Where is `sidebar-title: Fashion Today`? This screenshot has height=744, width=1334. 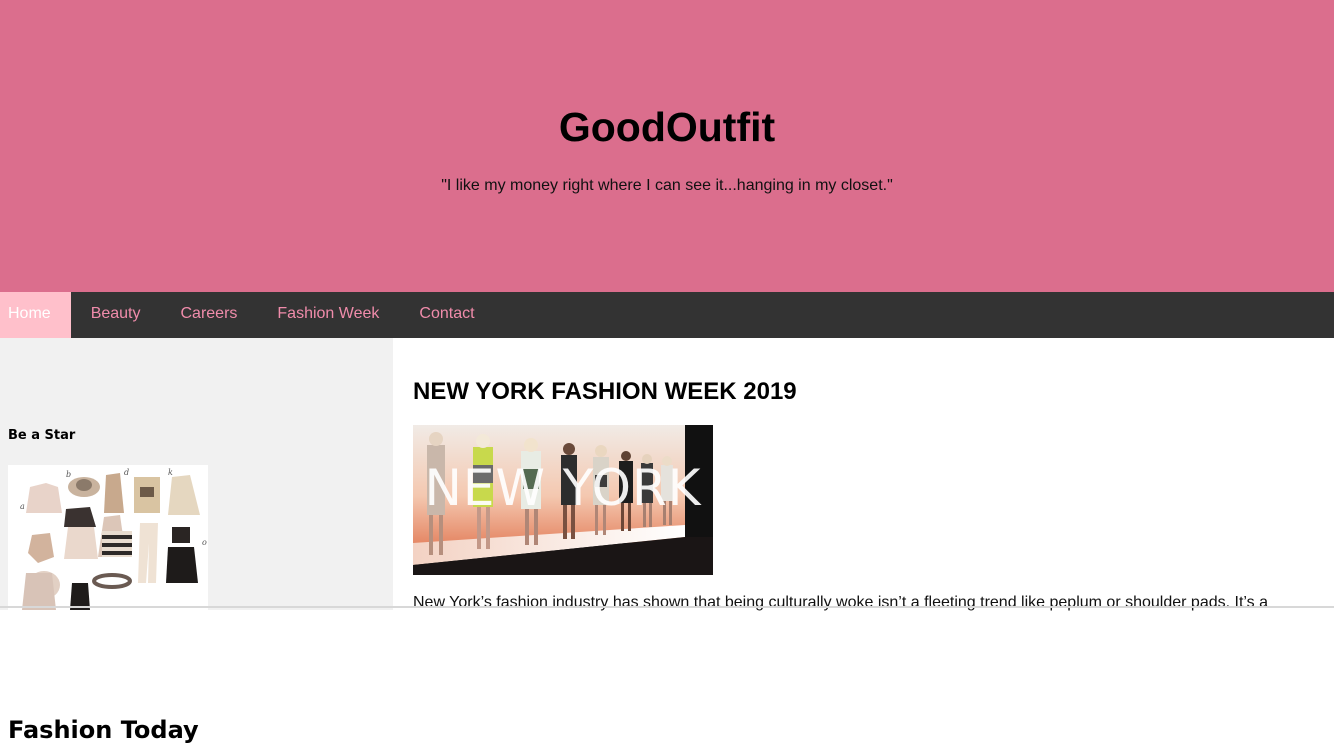 sidebar-title: Fashion Today is located at coordinates (103, 730).